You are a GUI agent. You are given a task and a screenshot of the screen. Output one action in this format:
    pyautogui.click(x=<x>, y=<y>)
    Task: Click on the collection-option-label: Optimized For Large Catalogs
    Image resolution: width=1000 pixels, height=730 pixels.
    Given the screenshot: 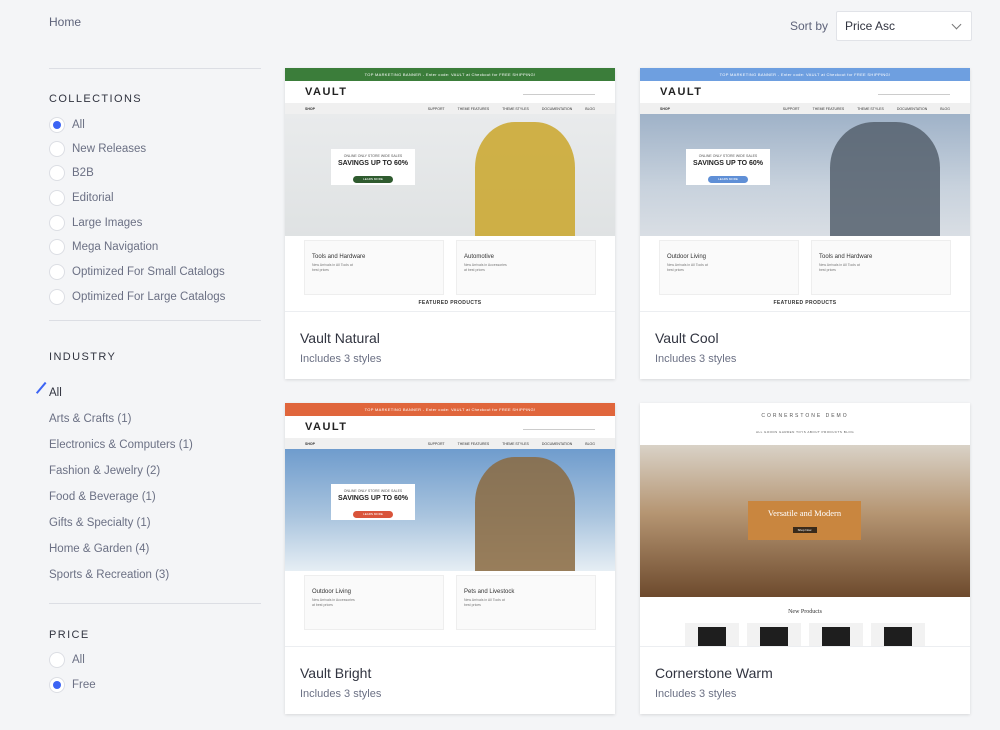 What is the action you would take?
    pyautogui.click(x=149, y=297)
    